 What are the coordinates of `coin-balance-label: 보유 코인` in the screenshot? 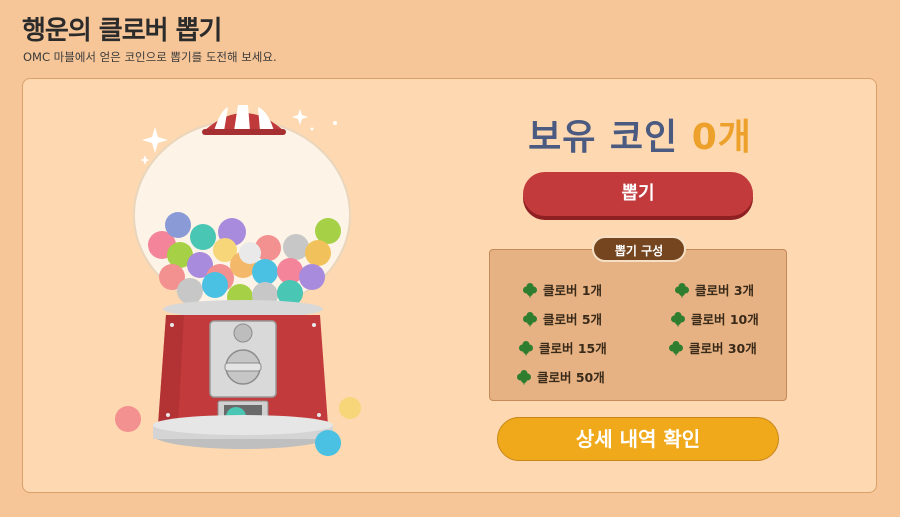 It's located at (603, 137).